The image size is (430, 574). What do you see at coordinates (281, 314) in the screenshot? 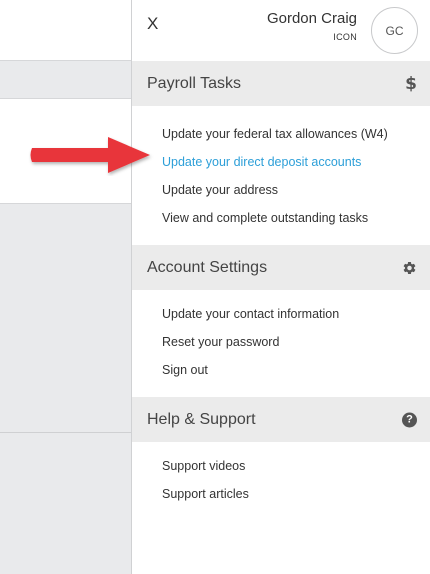
I see `link-update-contact-information: Update your contact information` at bounding box center [281, 314].